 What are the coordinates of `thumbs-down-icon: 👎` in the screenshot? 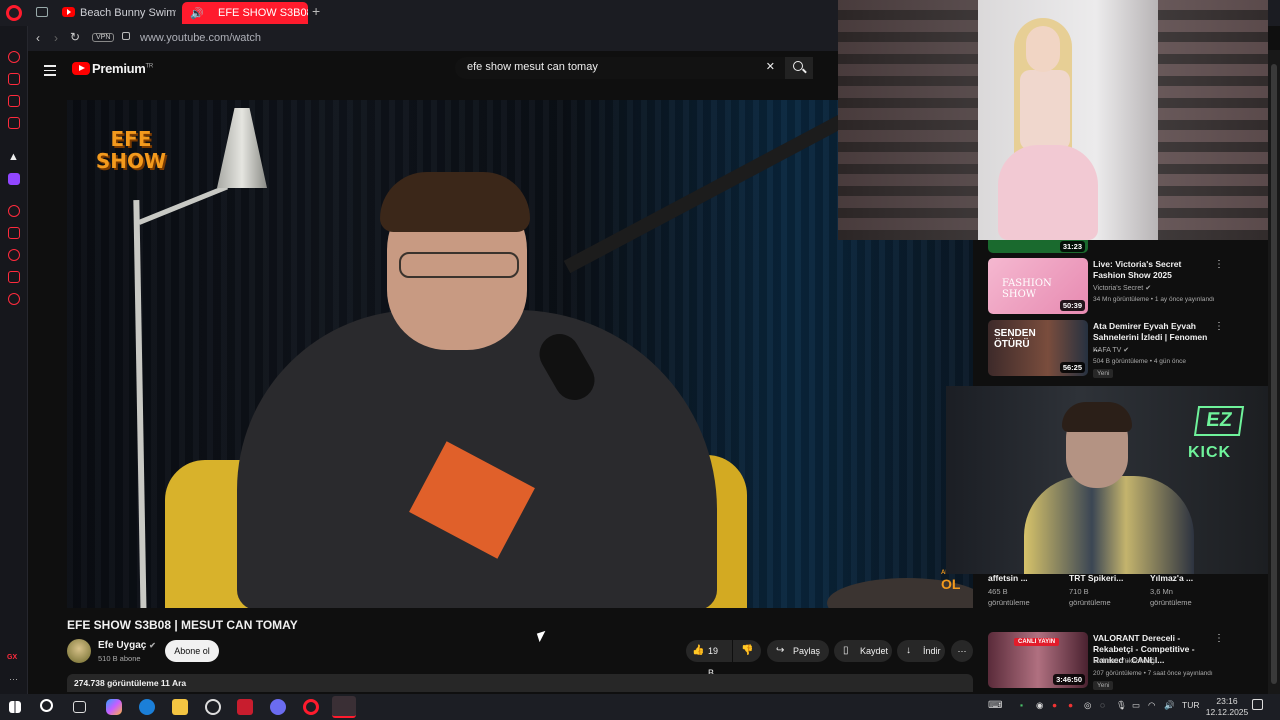 It's located at (747, 650).